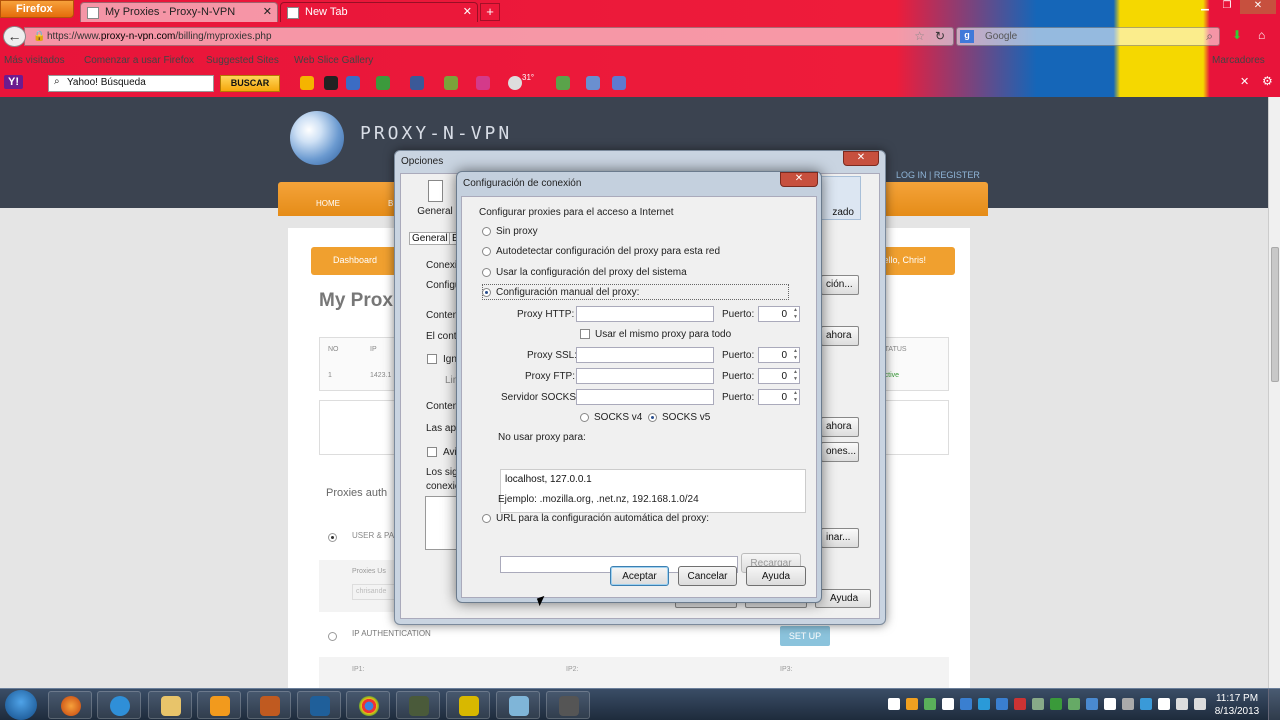 This screenshot has width=1280, height=720. I want to click on ftp-port-stepper: 0, so click(779, 376).